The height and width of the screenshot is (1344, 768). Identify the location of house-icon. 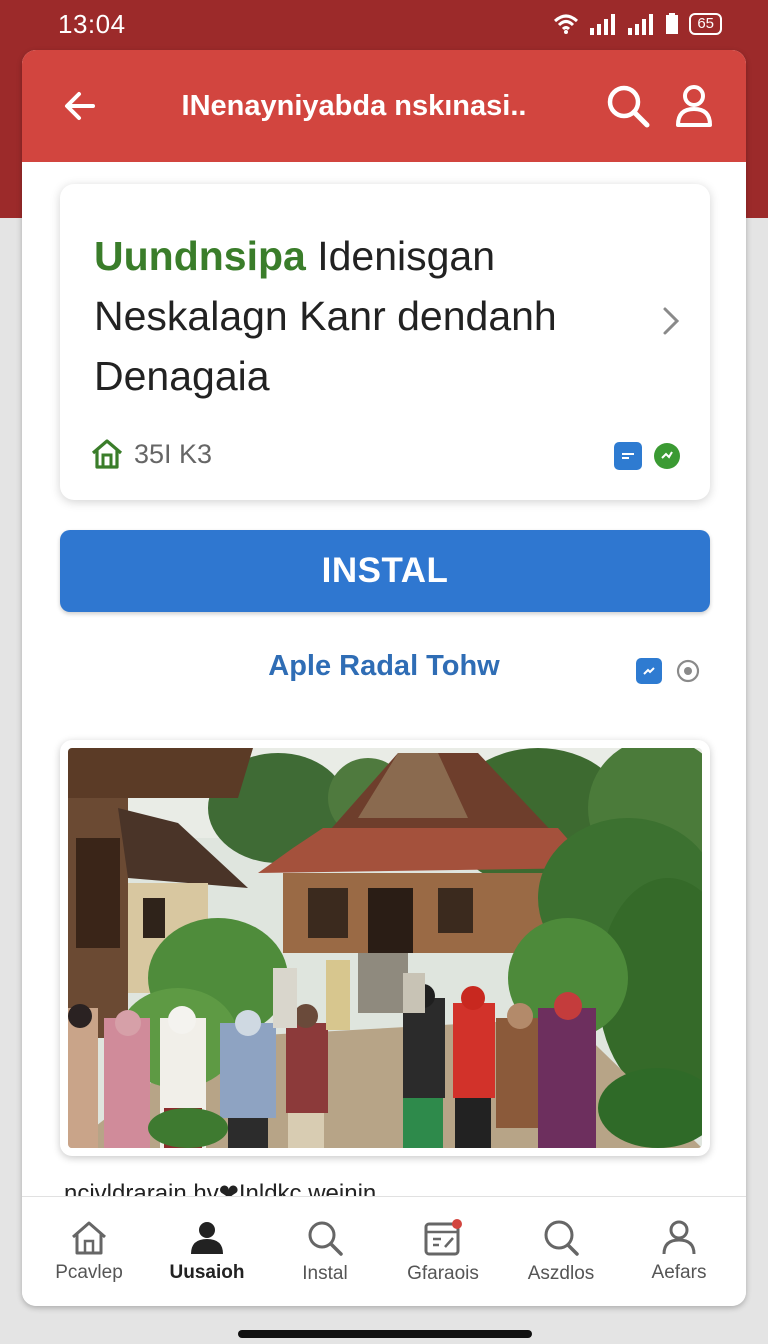
(107, 454).